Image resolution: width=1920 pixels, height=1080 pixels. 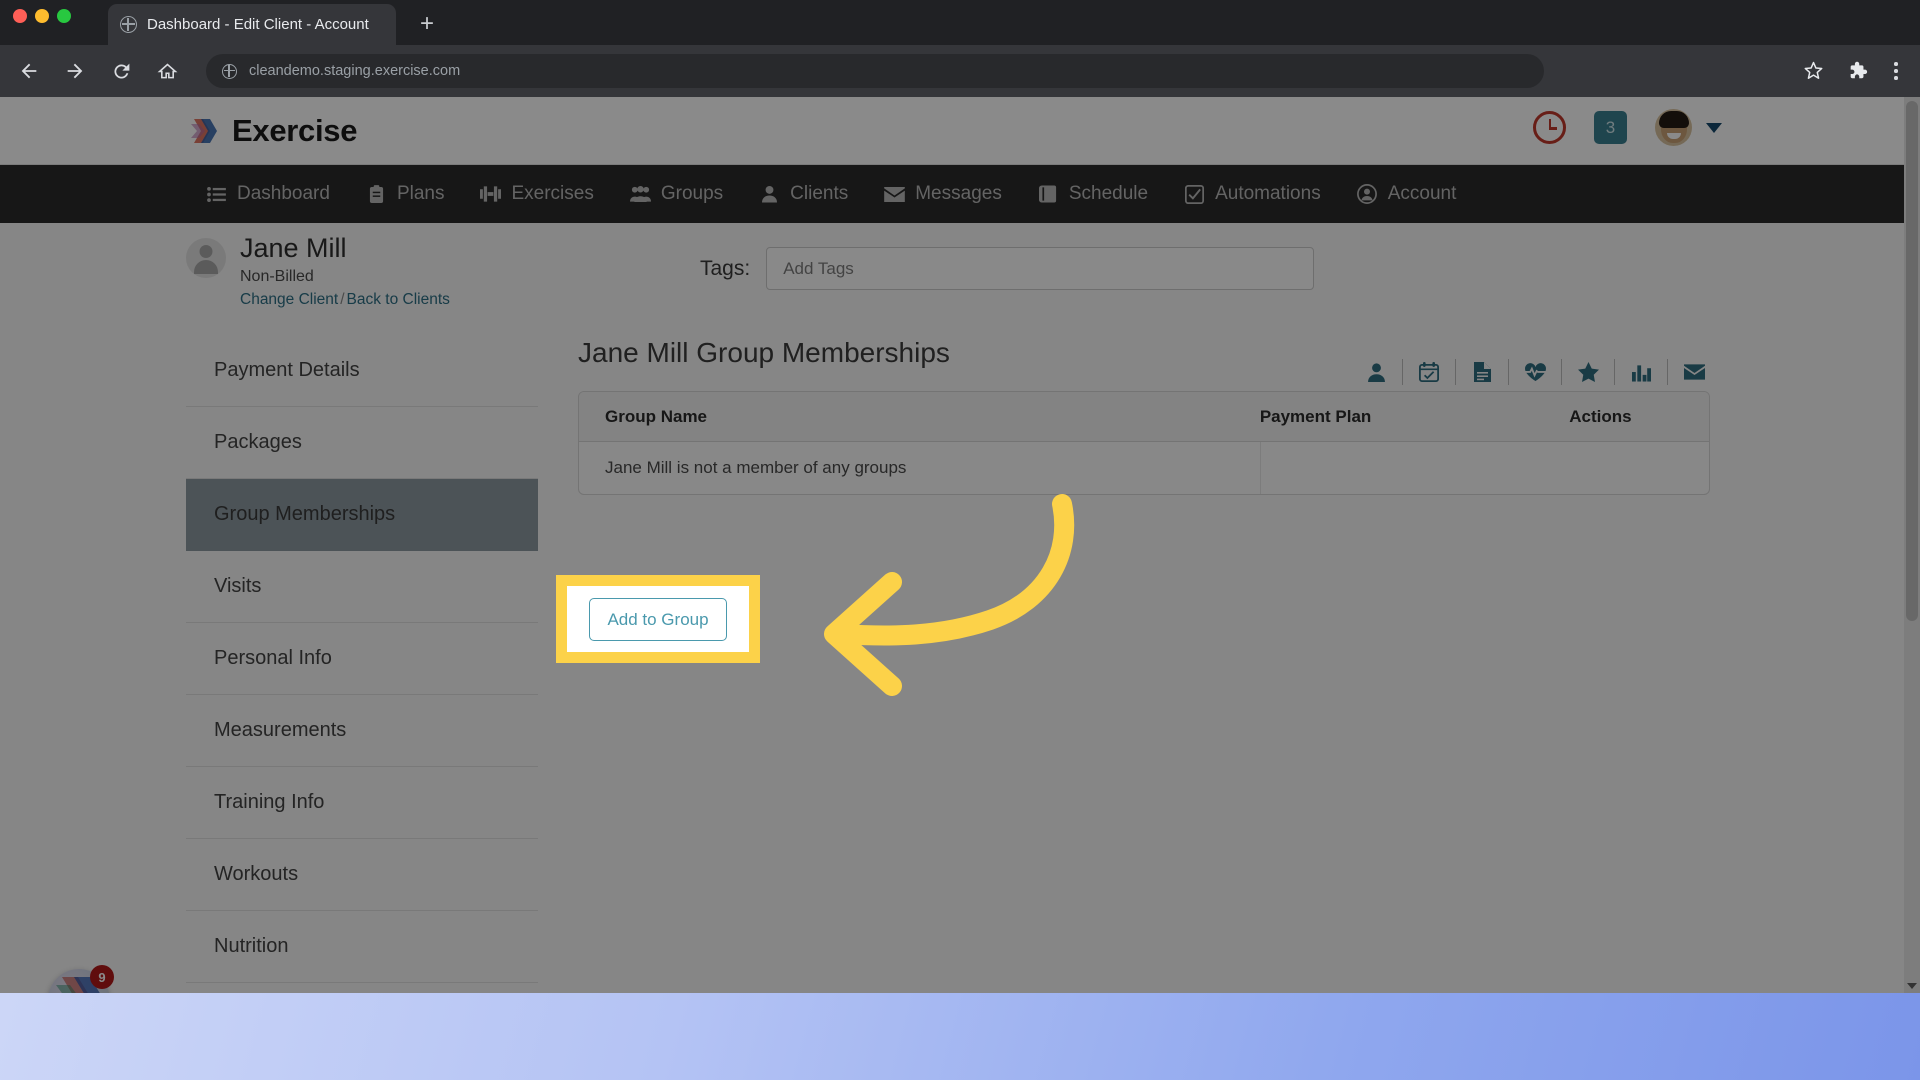 What do you see at coordinates (362, 587) in the screenshot?
I see `sidebar-item-visits: Visits` at bounding box center [362, 587].